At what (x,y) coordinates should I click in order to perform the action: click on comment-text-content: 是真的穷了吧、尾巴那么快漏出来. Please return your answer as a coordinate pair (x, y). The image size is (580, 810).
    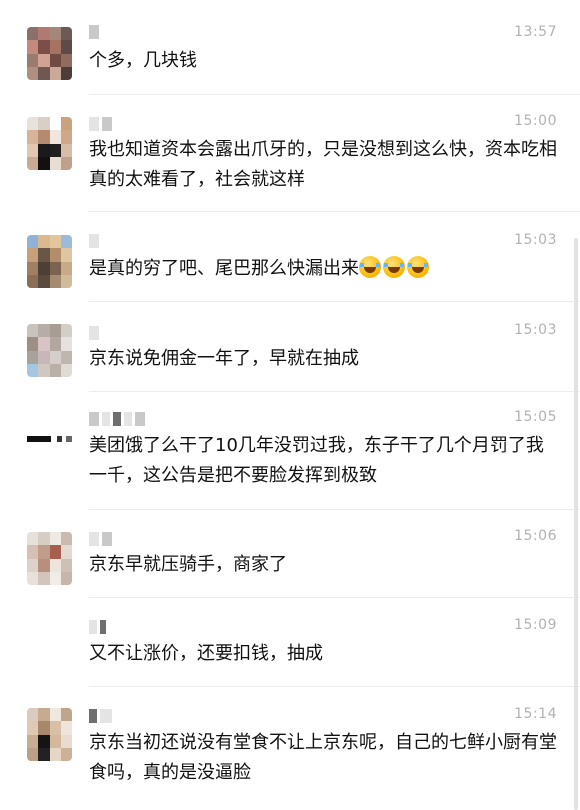
    Looking at the image, I should click on (224, 268).